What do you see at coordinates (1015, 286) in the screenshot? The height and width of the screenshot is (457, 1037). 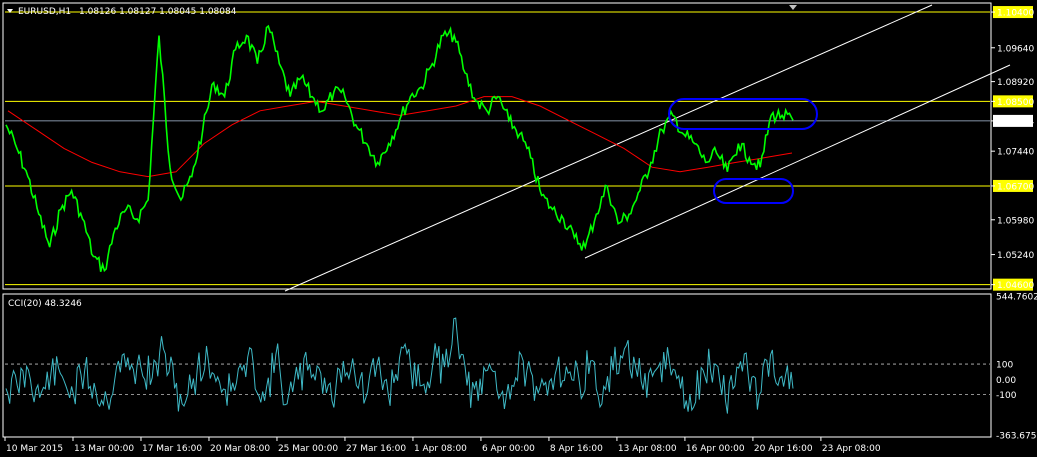 I see `price-tick-label: 1.04600` at bounding box center [1015, 286].